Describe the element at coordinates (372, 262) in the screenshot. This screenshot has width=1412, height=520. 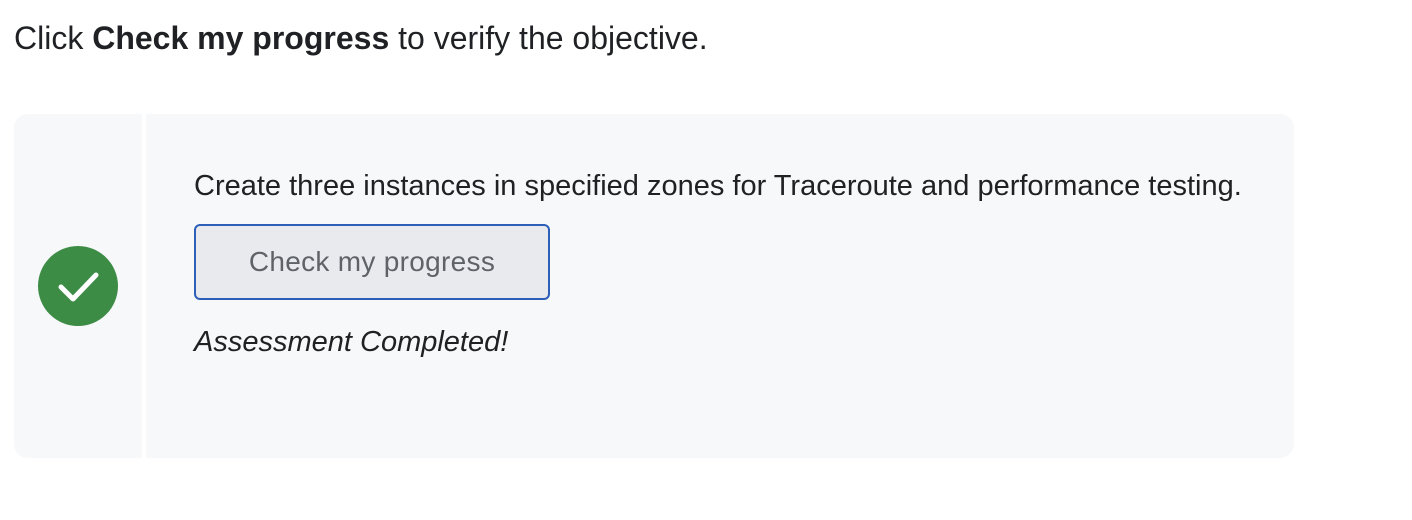
I see `check-my-progress-button: Check my progress` at that location.